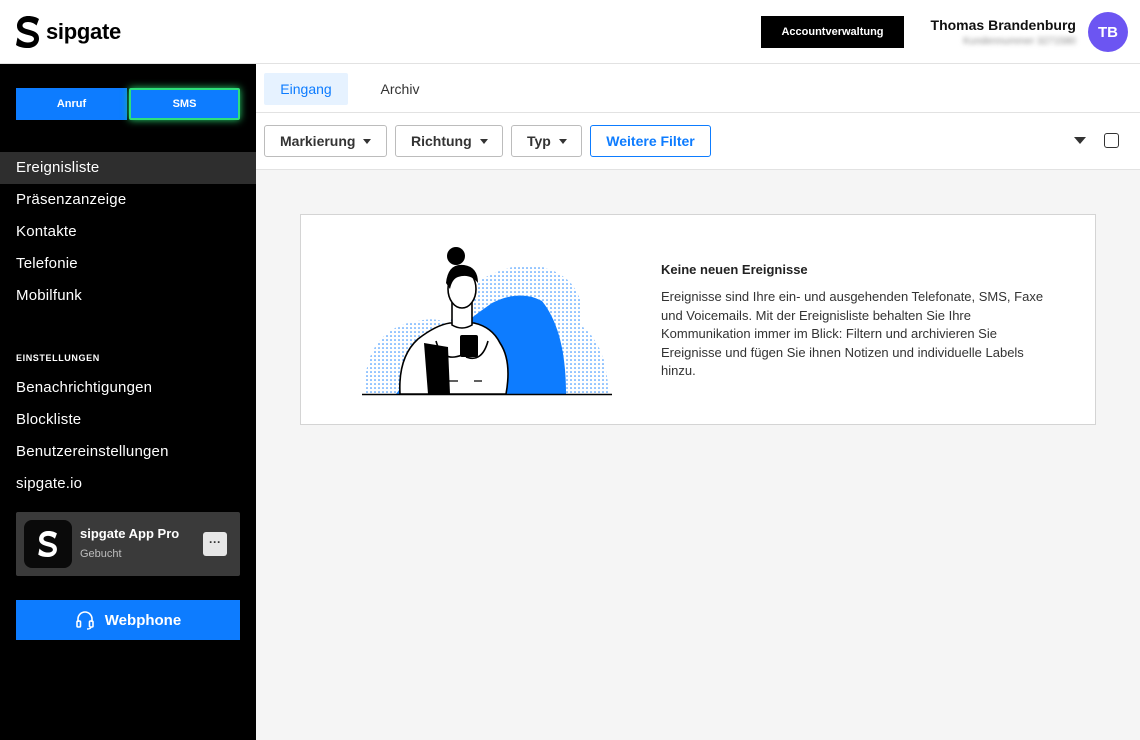 The height and width of the screenshot is (740, 1140). What do you see at coordinates (215, 544) in the screenshot?
I see `more-options-button: ···` at bounding box center [215, 544].